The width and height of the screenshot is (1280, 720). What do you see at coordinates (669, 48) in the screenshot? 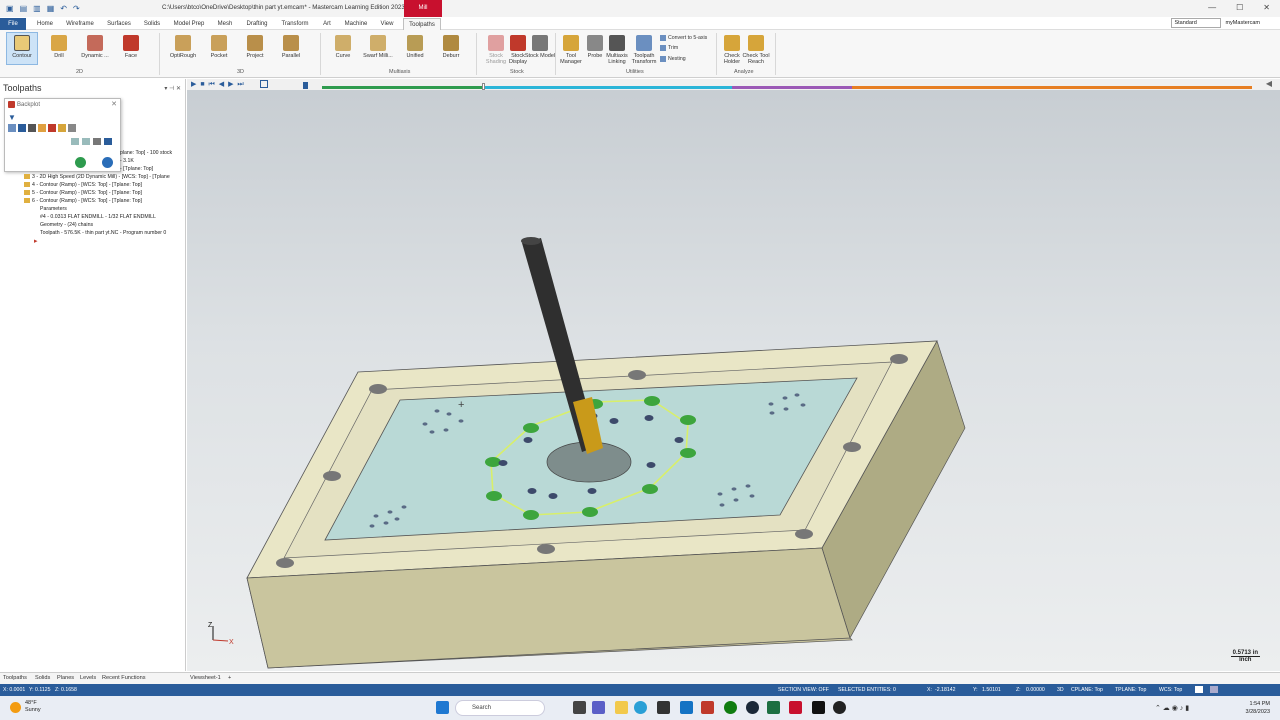
I see `trim-button: Trim` at bounding box center [669, 48].